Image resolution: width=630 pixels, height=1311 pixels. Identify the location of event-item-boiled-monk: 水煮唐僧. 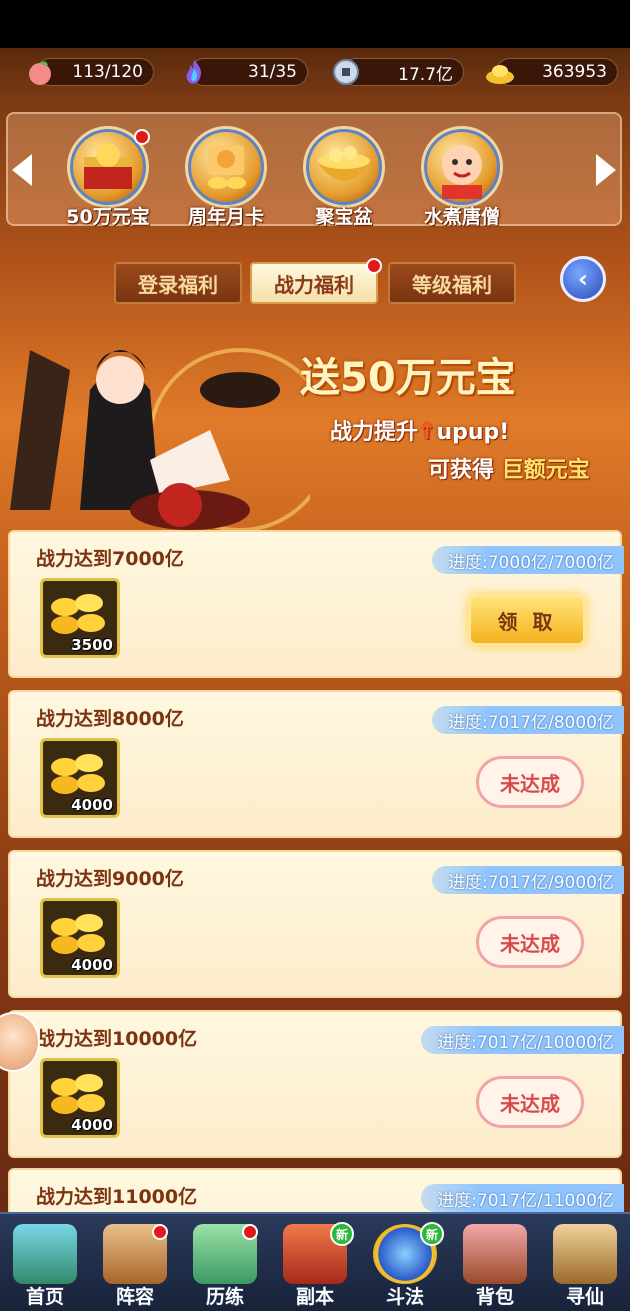
(462, 177).